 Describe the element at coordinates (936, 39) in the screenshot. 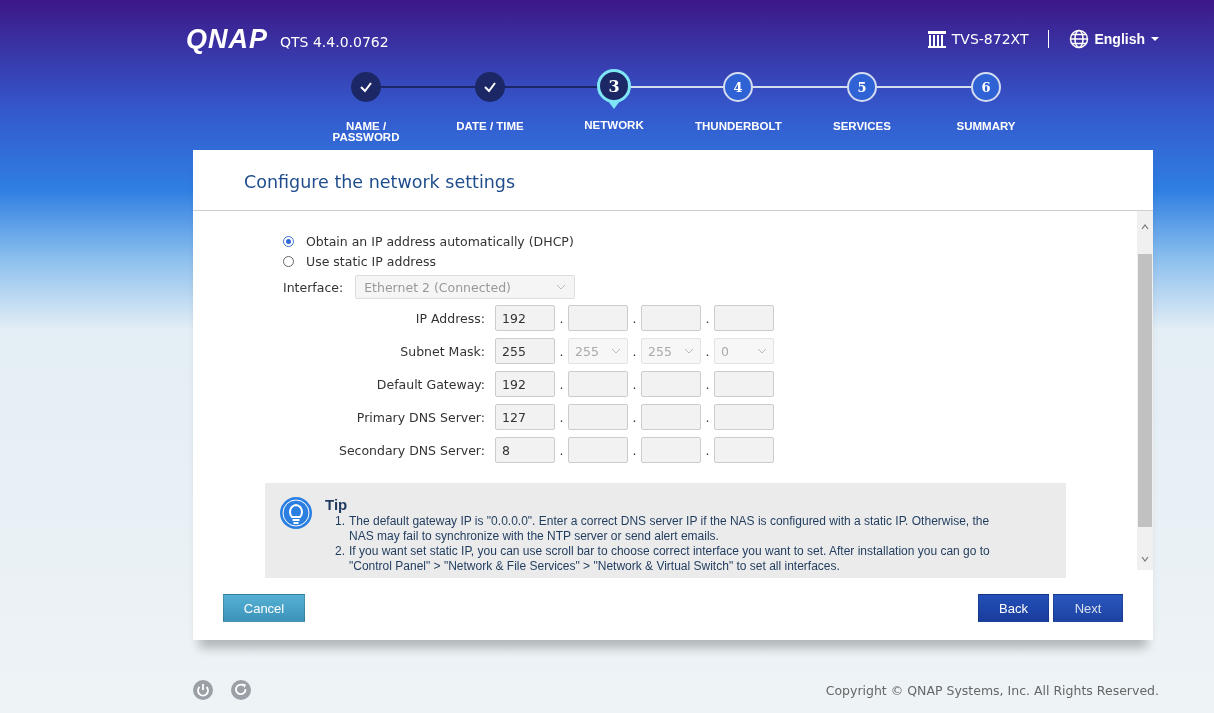

I see `server-icon` at that location.